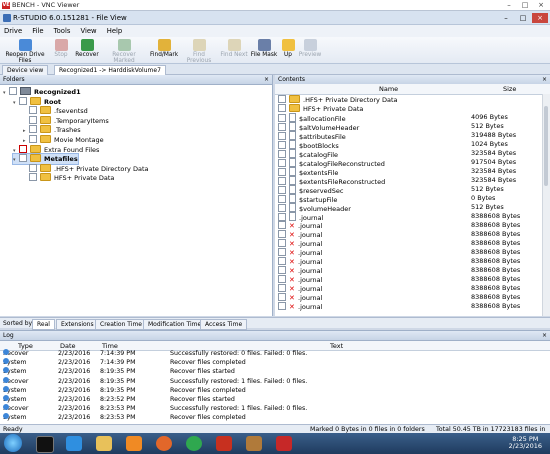  What do you see at coordinates (134, 443) in the screenshot?
I see `media-player-icon` at bounding box center [134, 443].